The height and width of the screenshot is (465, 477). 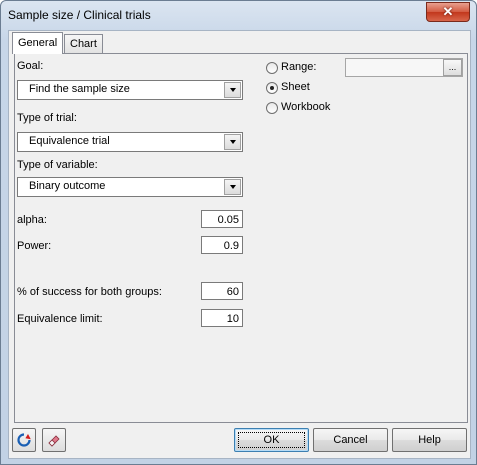 I want to click on close-button: ✕, so click(x=448, y=12).